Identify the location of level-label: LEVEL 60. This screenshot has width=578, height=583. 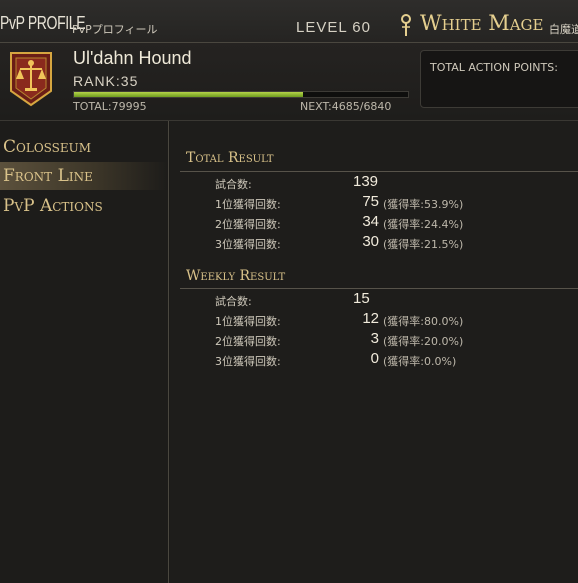
(333, 27).